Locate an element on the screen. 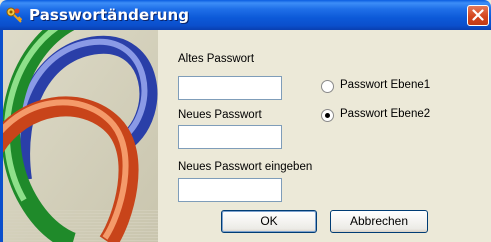  cancel-button: Abbrechen is located at coordinates (379, 221).